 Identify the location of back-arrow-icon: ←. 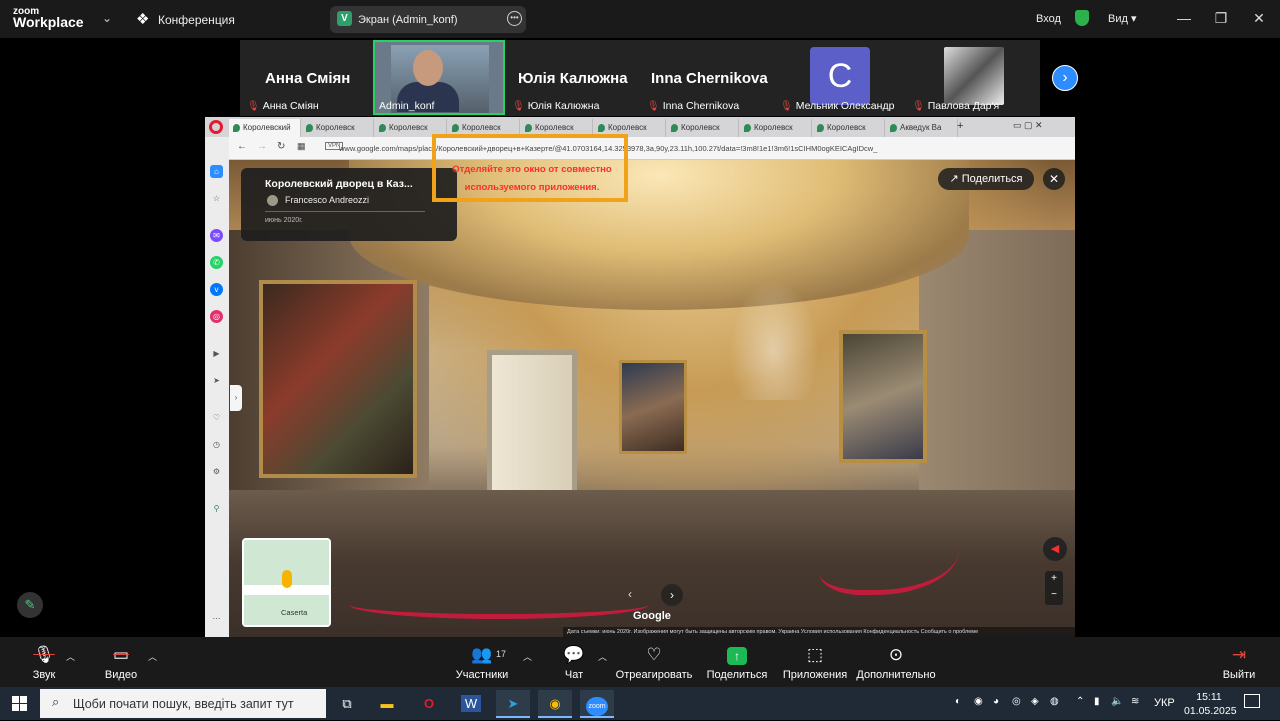
(242, 146).